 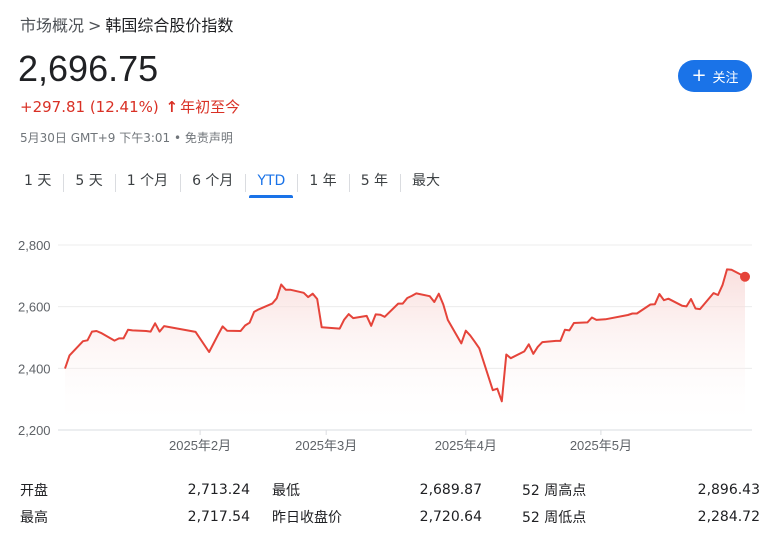 I want to click on x-tick-label: 2025年3月, so click(x=326, y=445).